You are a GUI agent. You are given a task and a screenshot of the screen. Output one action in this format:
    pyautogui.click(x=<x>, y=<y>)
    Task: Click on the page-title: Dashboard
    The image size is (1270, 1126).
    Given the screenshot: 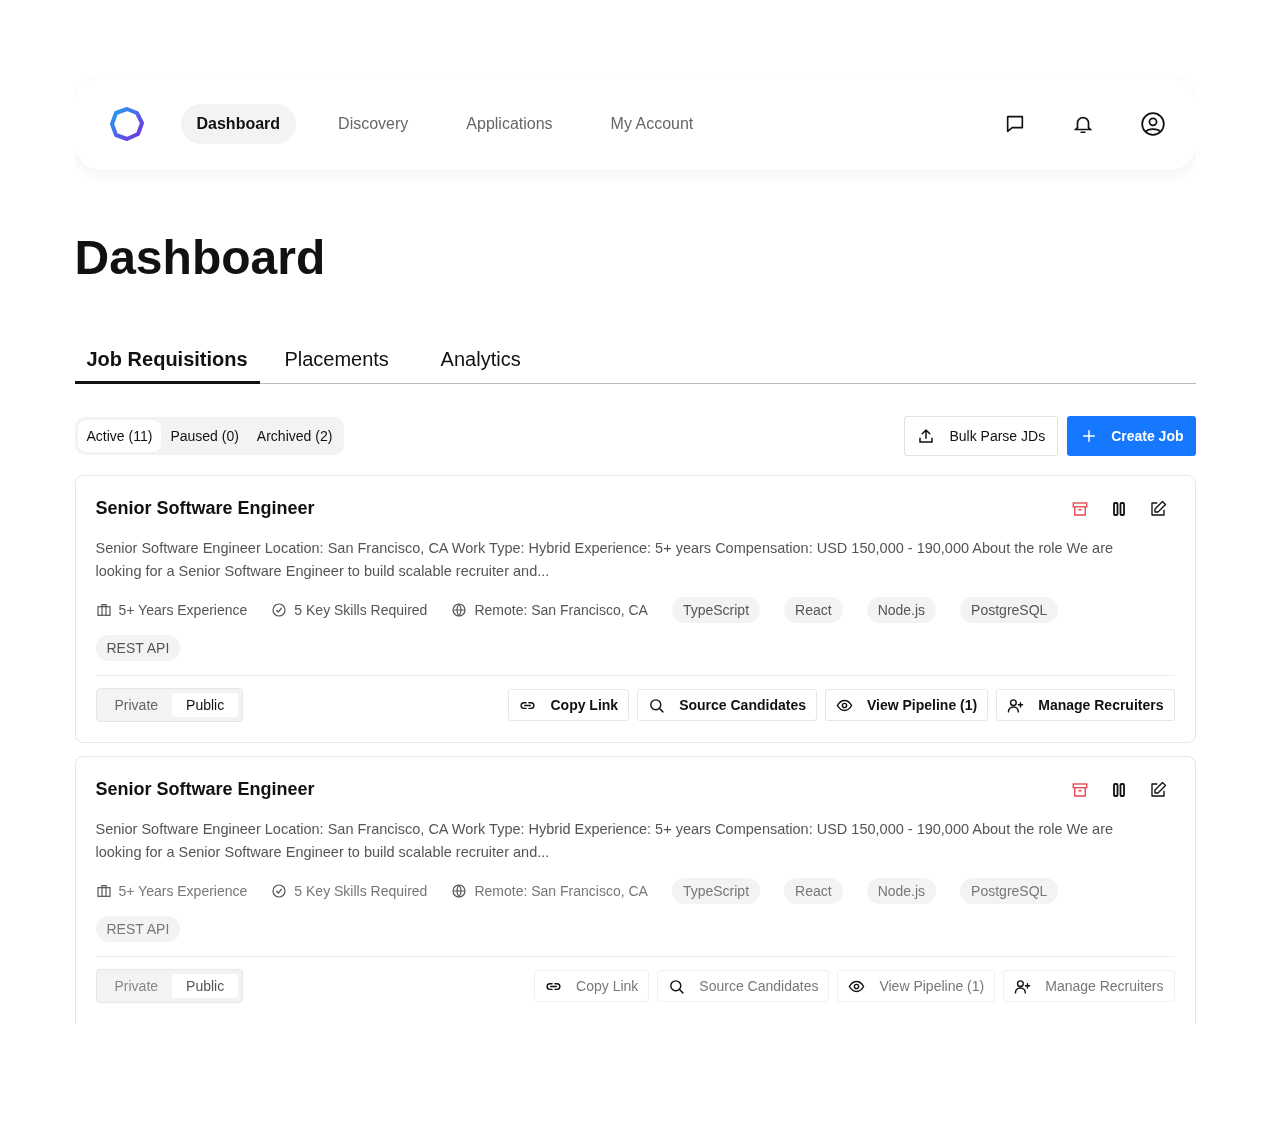 What is the action you would take?
    pyautogui.click(x=200, y=258)
    